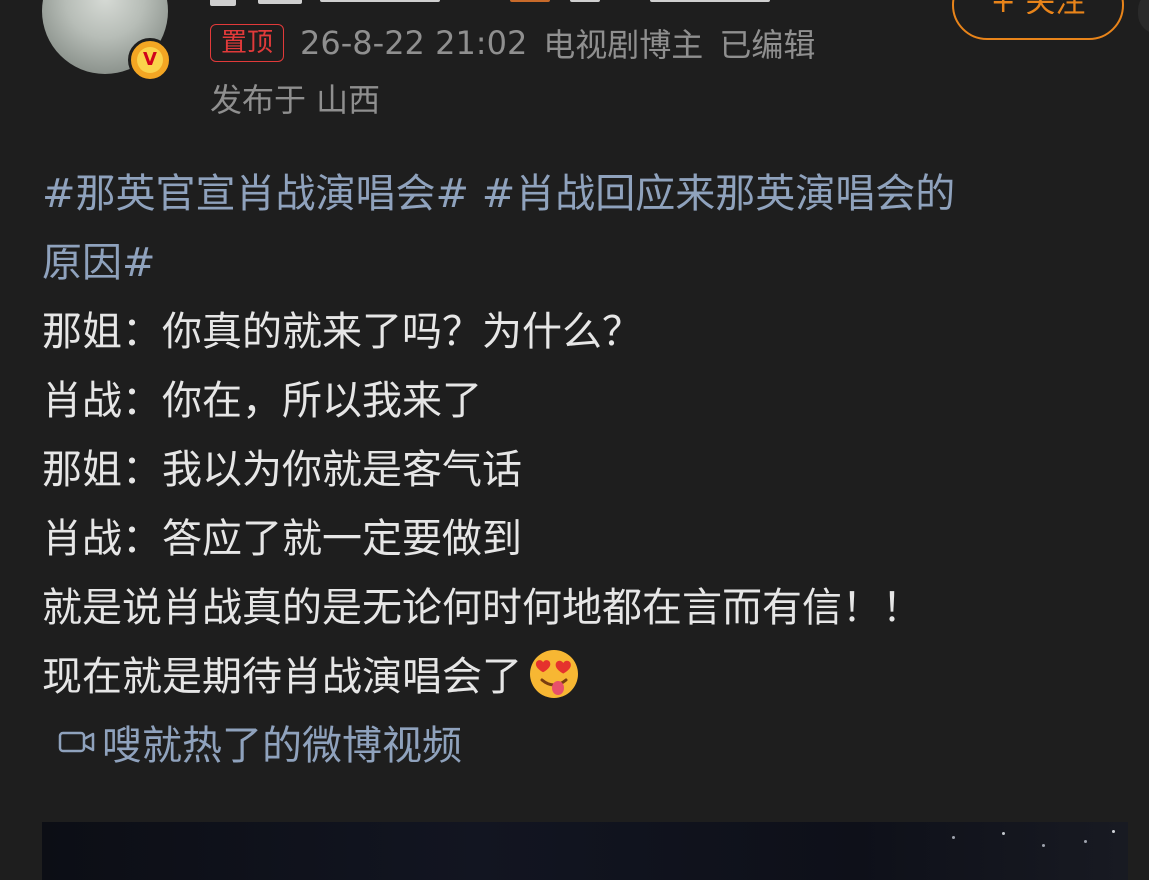  Describe the element at coordinates (1038, 7) in the screenshot. I see `follow-label: + 关注` at that location.